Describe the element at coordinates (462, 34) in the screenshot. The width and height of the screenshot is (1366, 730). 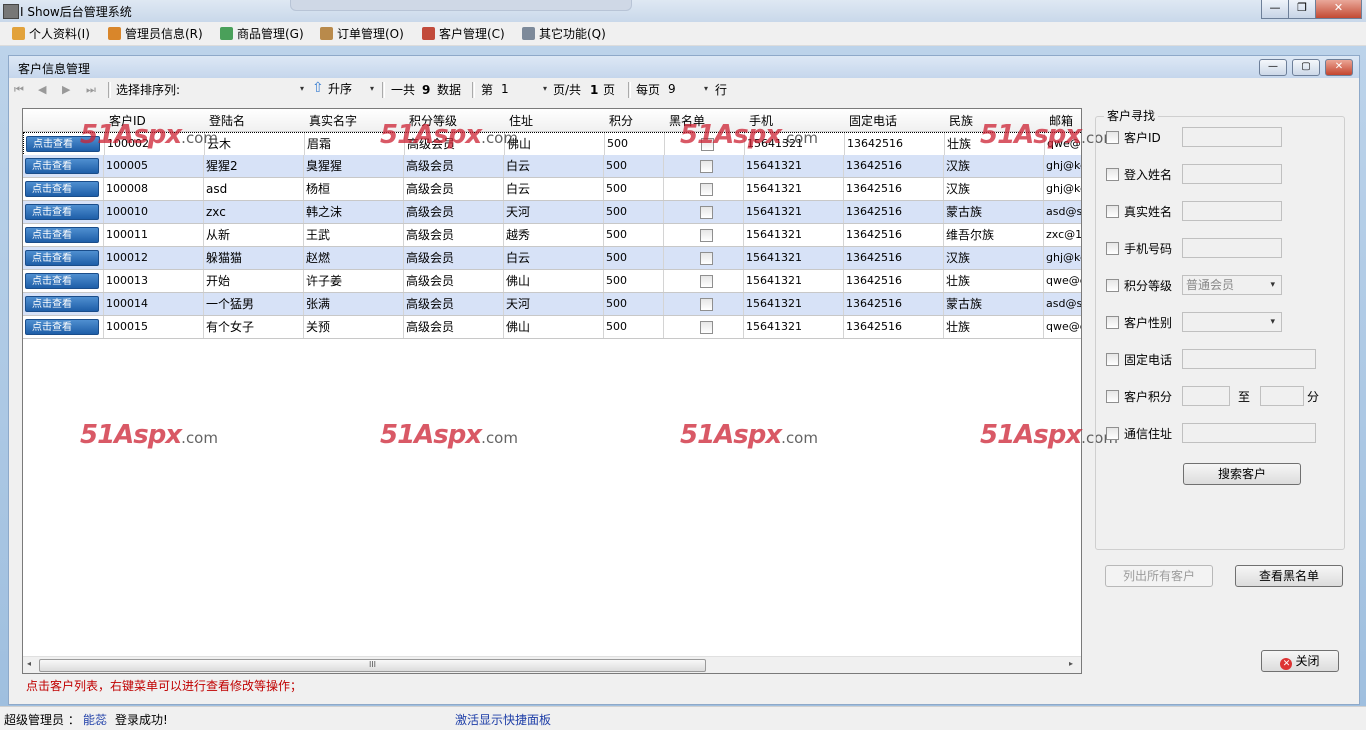
I see `menu-customers: 客户管理(C)` at that location.